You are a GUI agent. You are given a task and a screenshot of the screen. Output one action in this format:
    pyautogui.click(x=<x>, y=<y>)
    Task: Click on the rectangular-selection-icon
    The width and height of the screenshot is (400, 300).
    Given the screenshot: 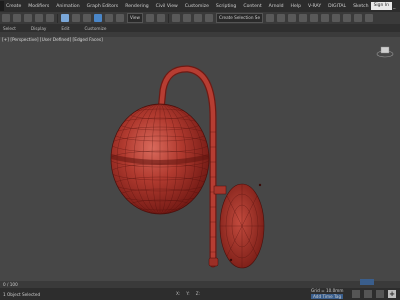 What is the action you would take?
    pyautogui.click(x=87, y=18)
    